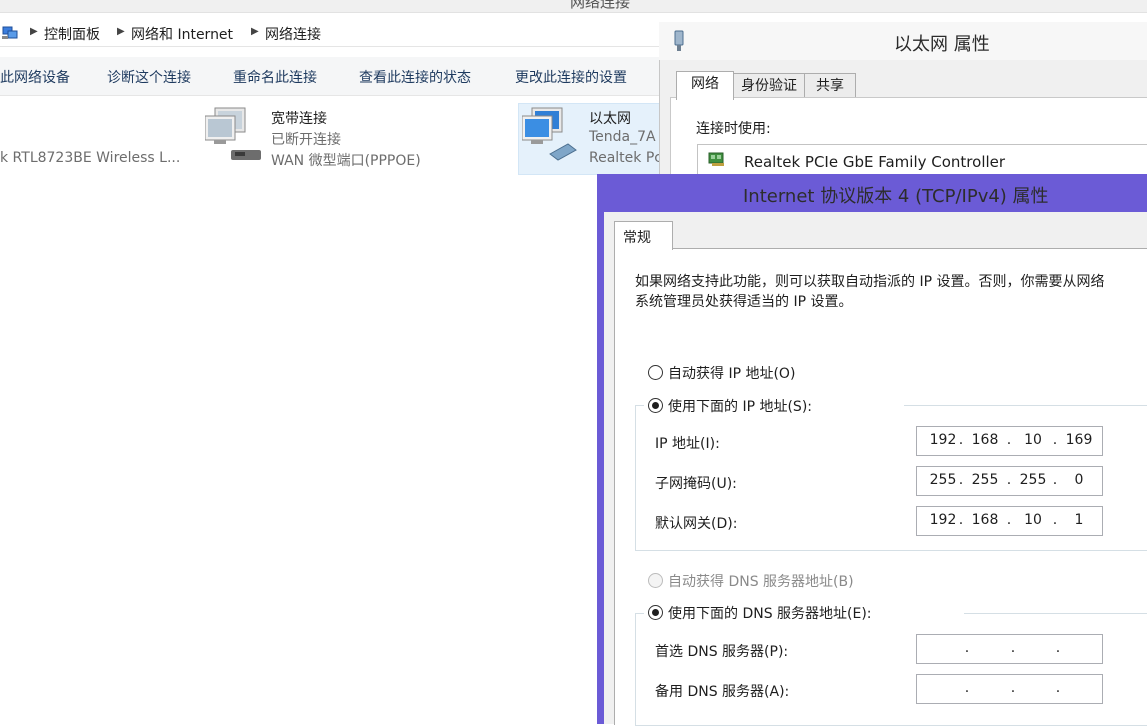  What do you see at coordinates (346, 161) in the screenshot?
I see `broadband-device-name: WAN 微型端口(PPPOE)` at bounding box center [346, 161].